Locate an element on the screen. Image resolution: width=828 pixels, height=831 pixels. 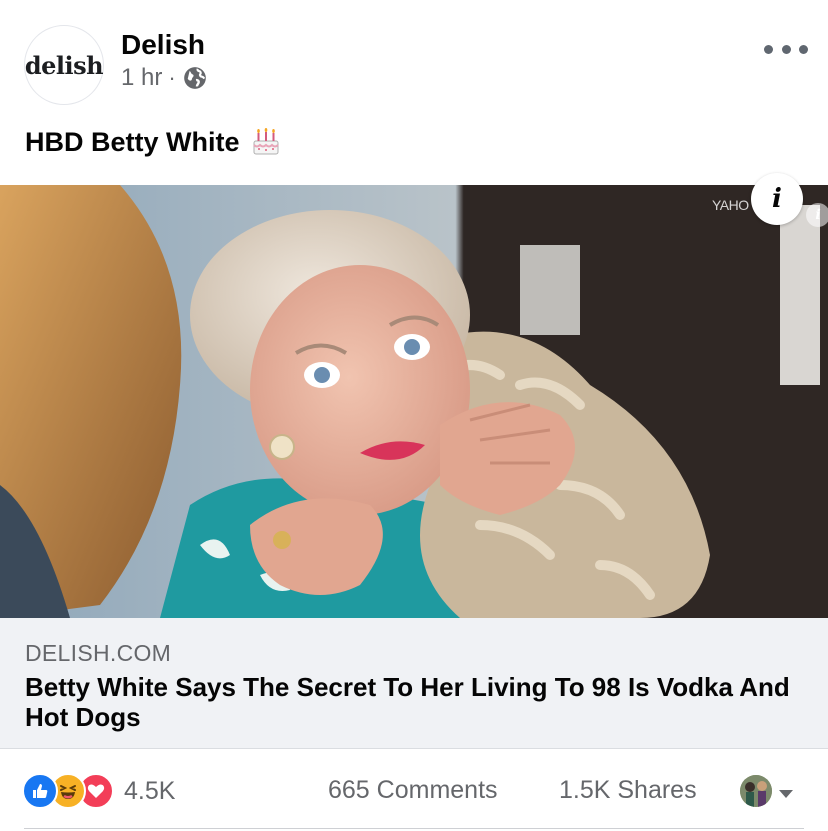
reactions-count: 4.5K is located at coordinates (150, 790).